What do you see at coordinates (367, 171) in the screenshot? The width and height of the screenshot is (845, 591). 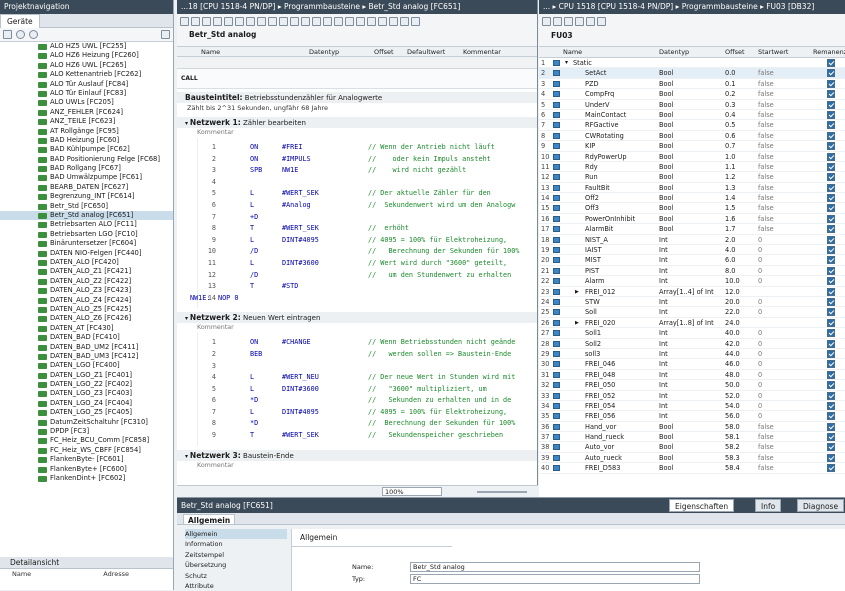 I see `code-line: 3 SPB NW1E // wird nicht gezählt` at bounding box center [367, 171].